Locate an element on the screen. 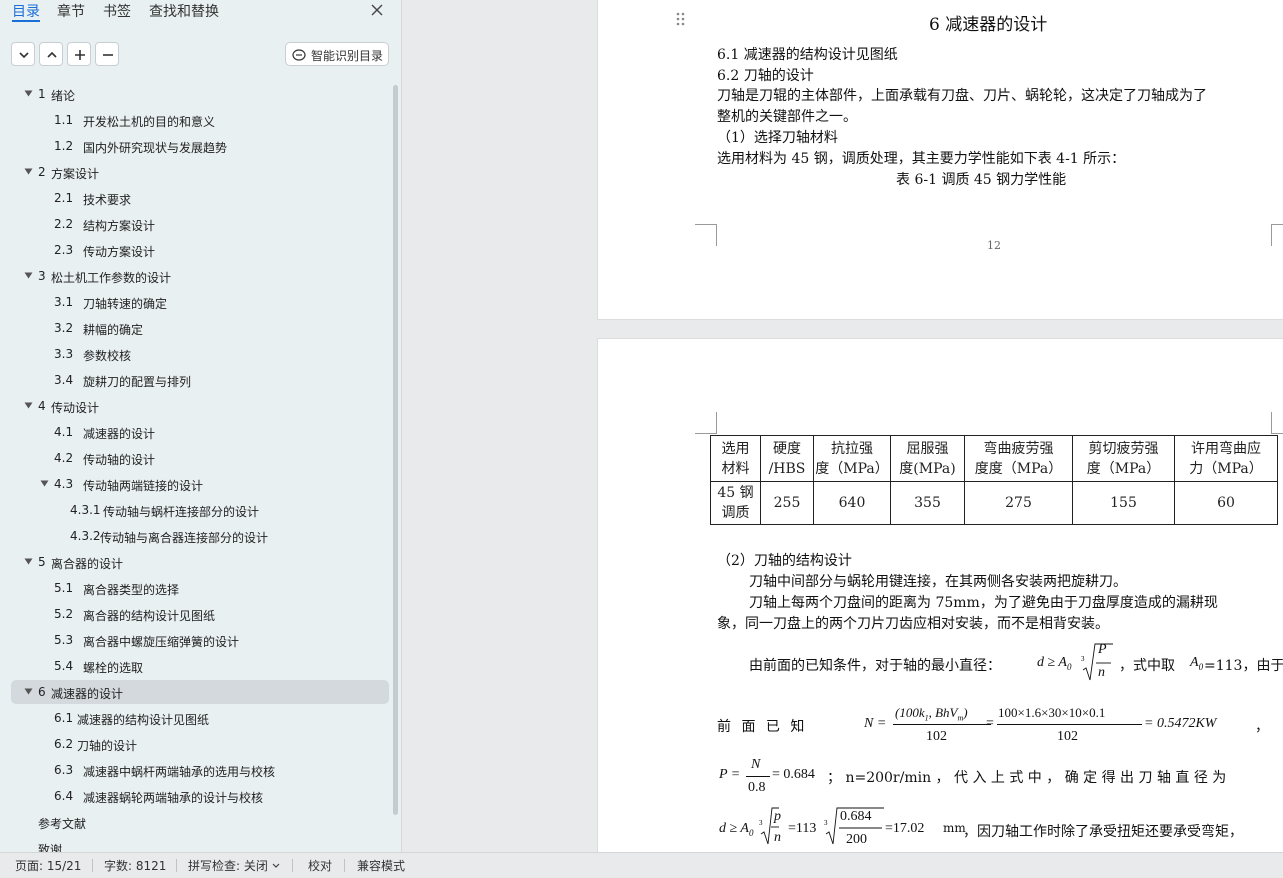 The height and width of the screenshot is (878, 1283). minus-icon is located at coordinates (108, 55).